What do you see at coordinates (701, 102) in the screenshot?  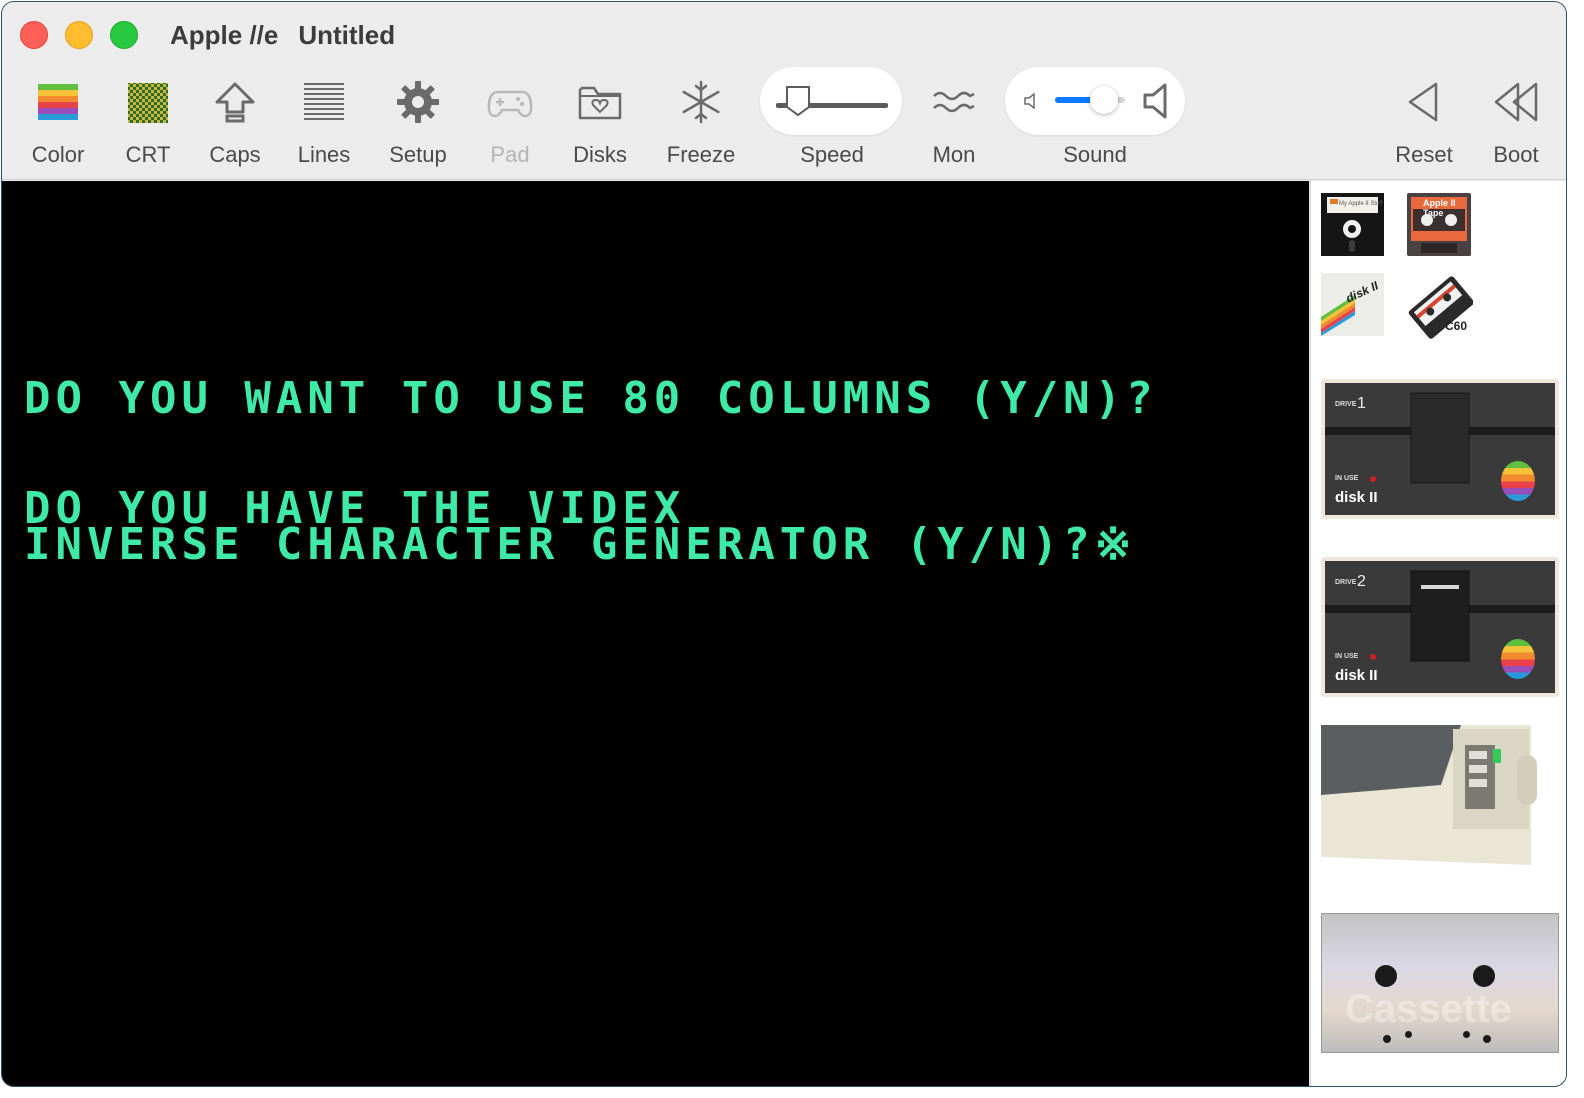 I see `snowflake-icon` at bounding box center [701, 102].